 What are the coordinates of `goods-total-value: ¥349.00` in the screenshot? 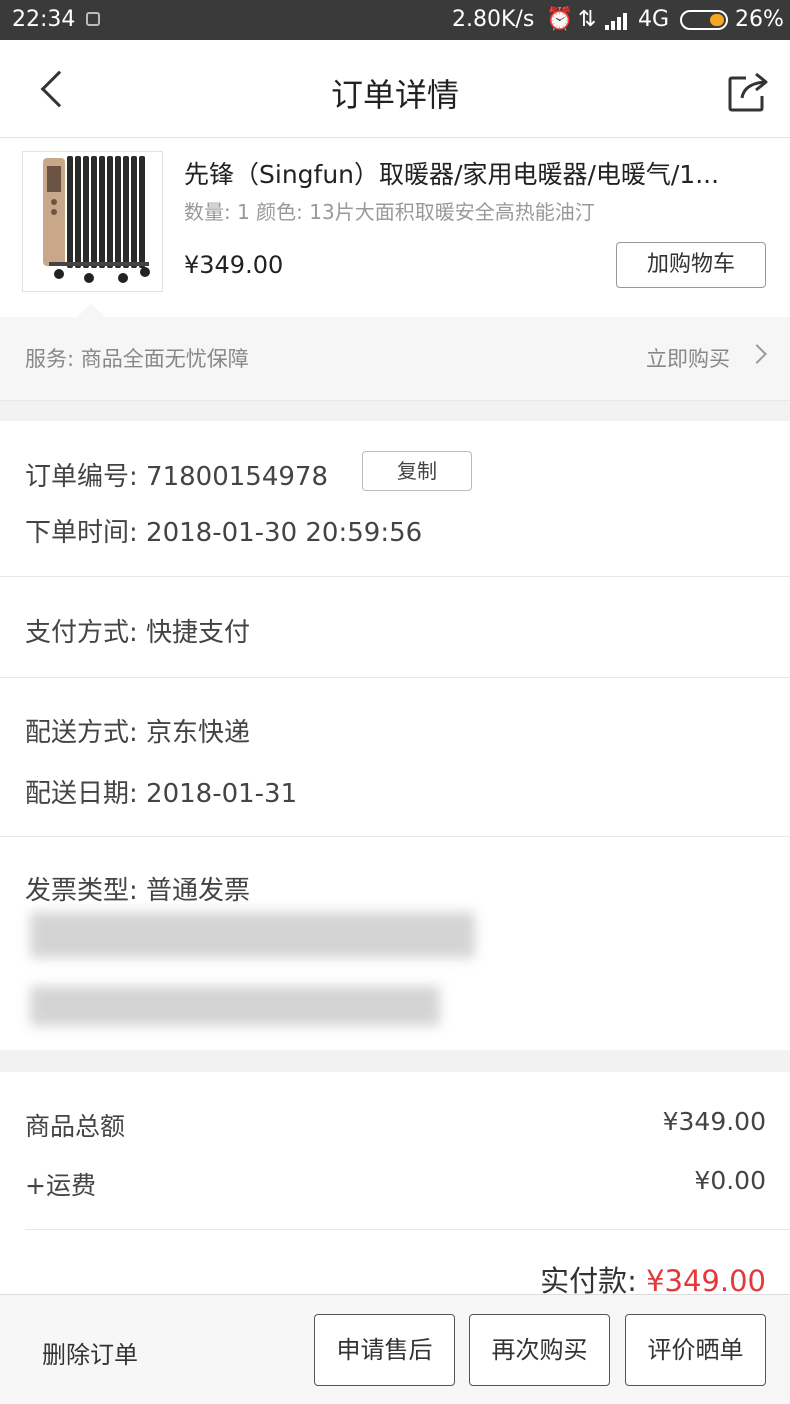 It's located at (714, 1121).